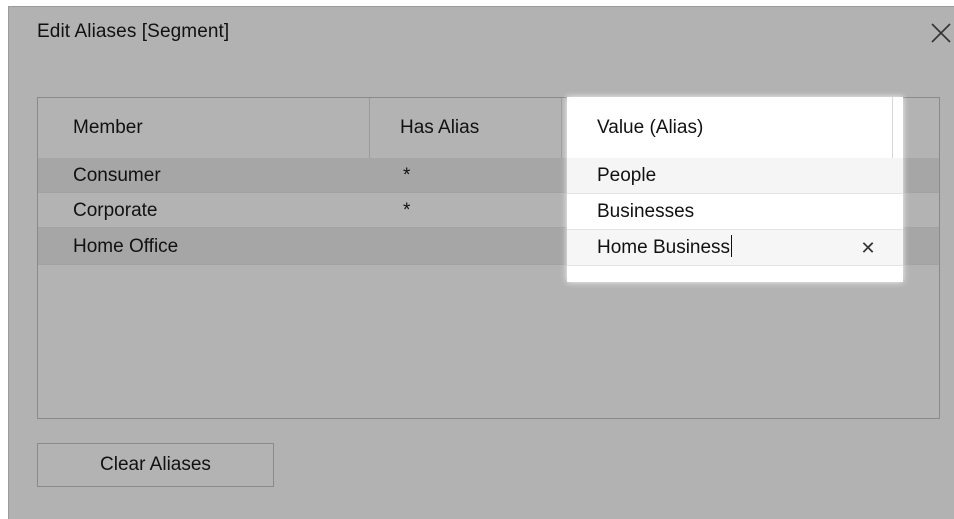  What do you see at coordinates (155, 465) in the screenshot?
I see `clear-aliases-button: Clear Aliases` at bounding box center [155, 465].